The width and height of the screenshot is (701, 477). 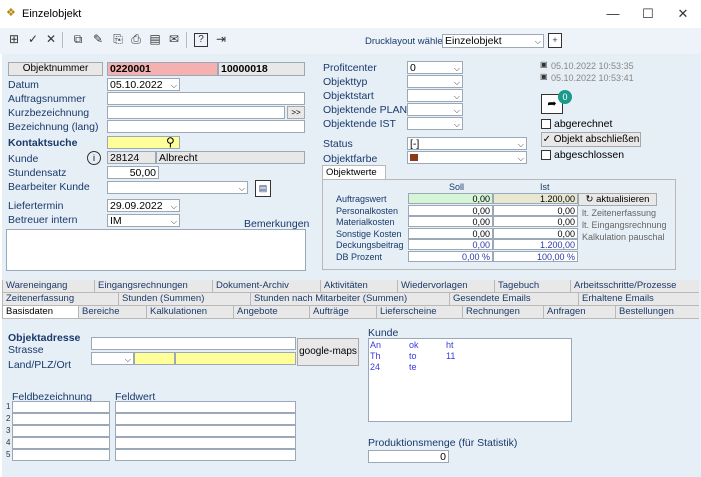 I want to click on print-icon: ⎙, so click(x=136, y=39).